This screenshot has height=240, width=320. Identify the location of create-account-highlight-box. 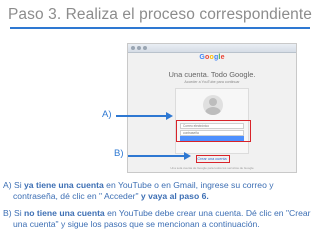
(213, 159).